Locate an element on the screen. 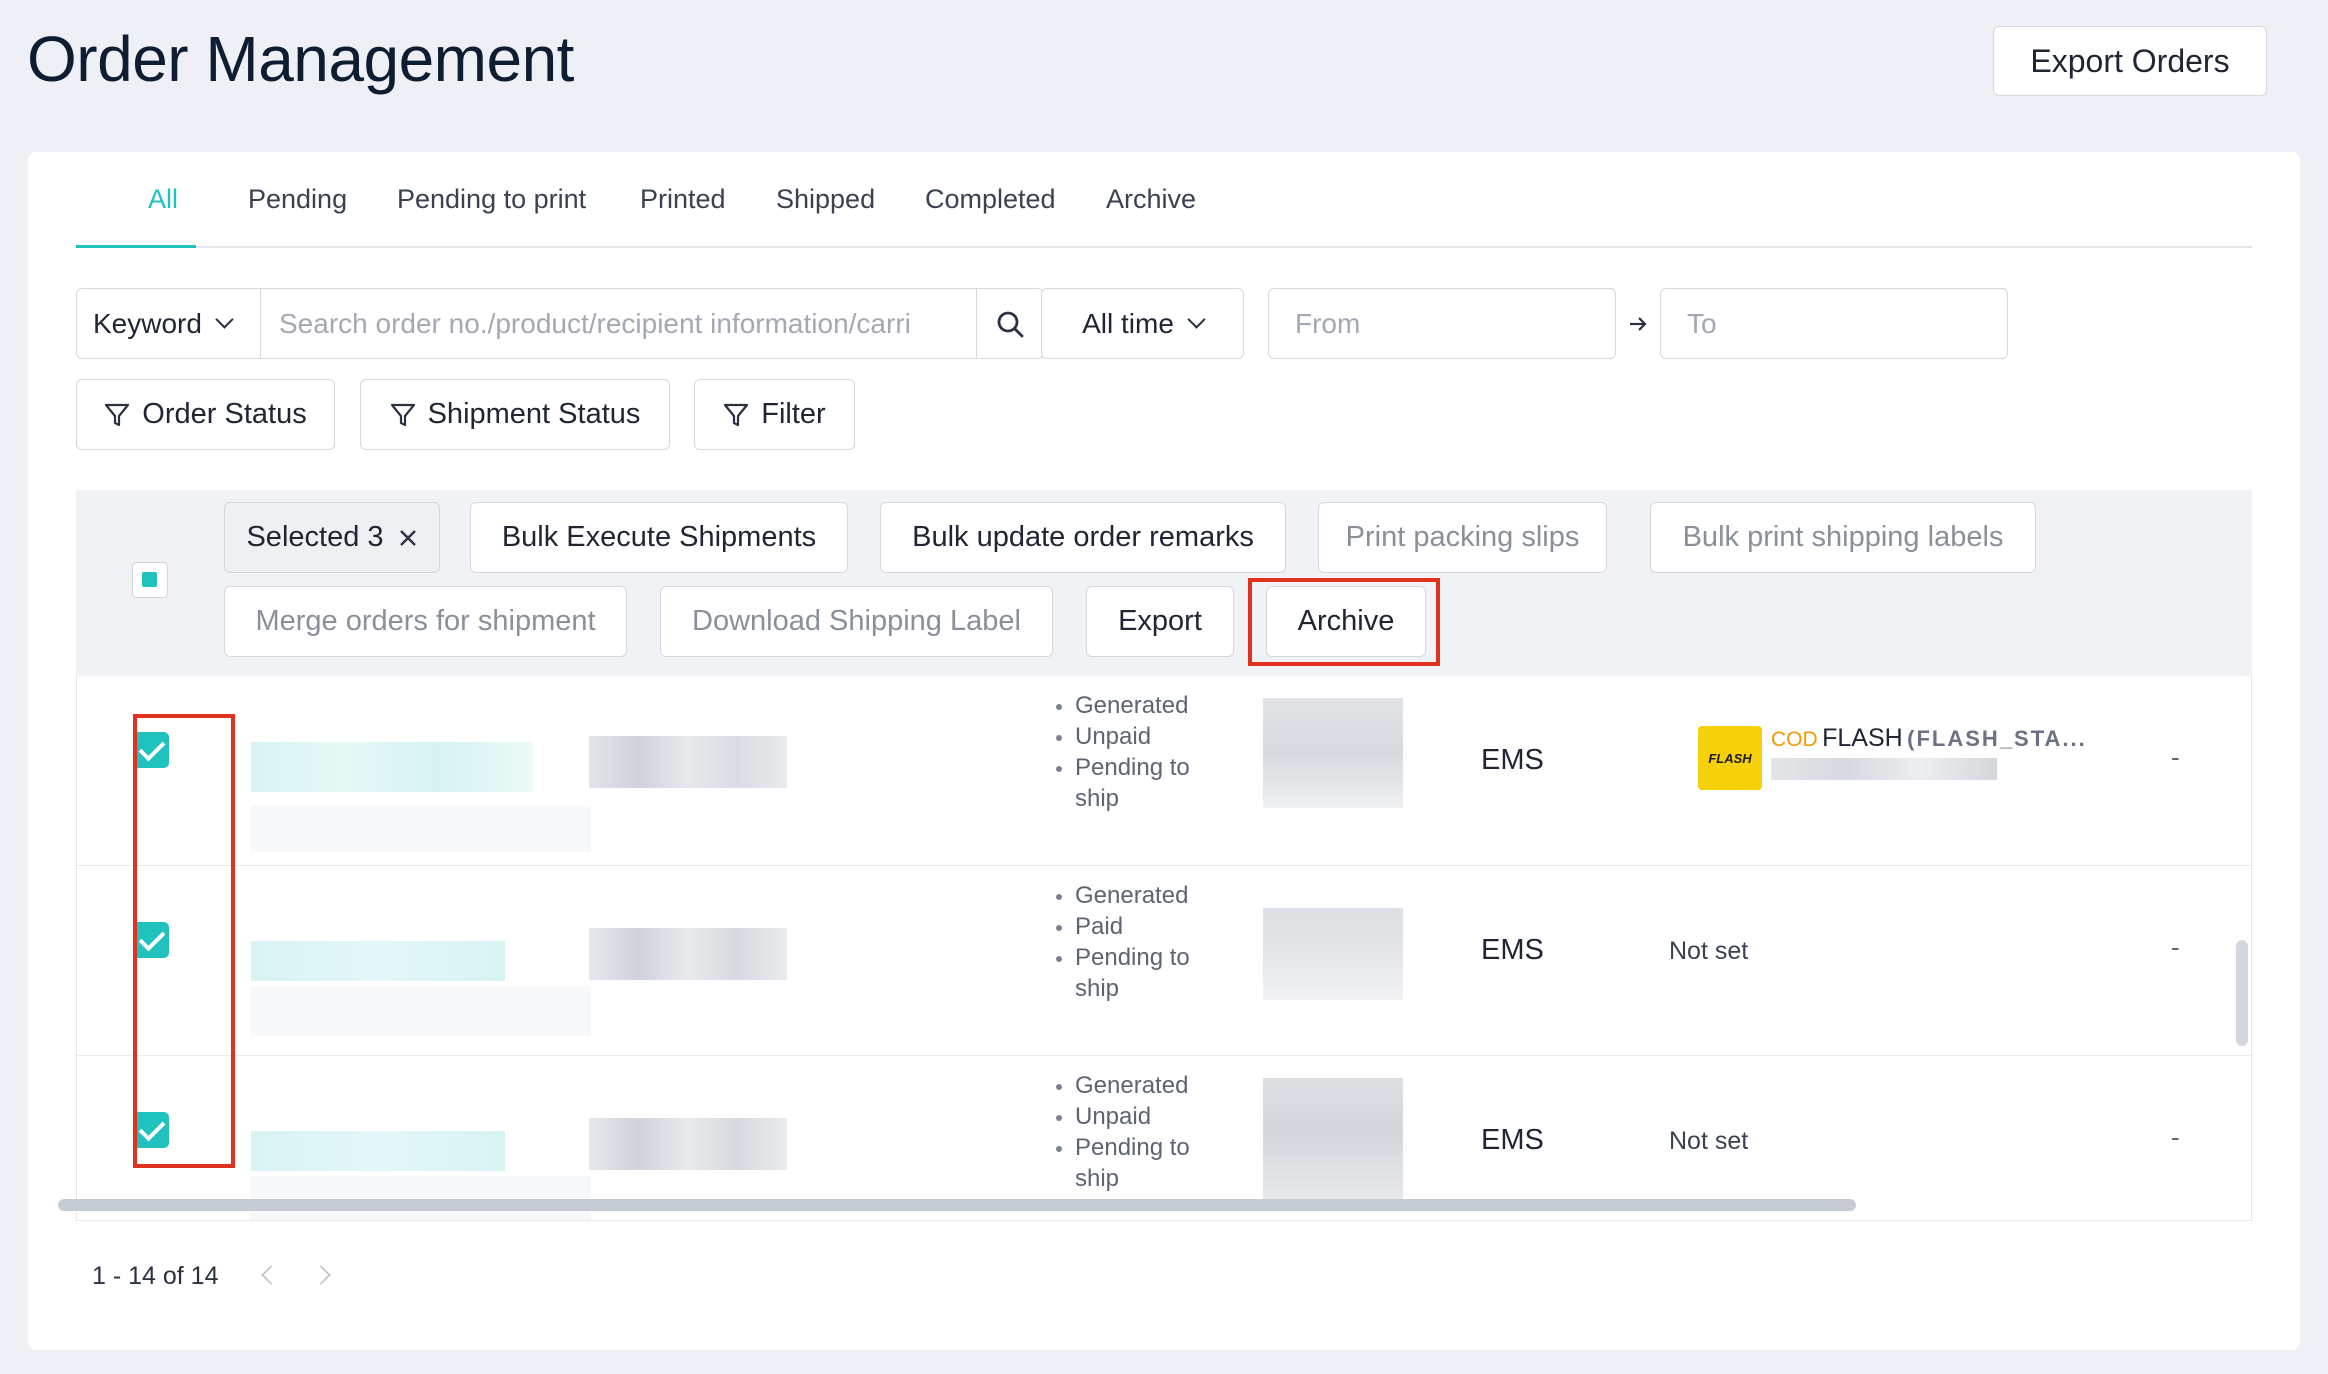  keyword-select-label: Keyword is located at coordinates (147, 323).